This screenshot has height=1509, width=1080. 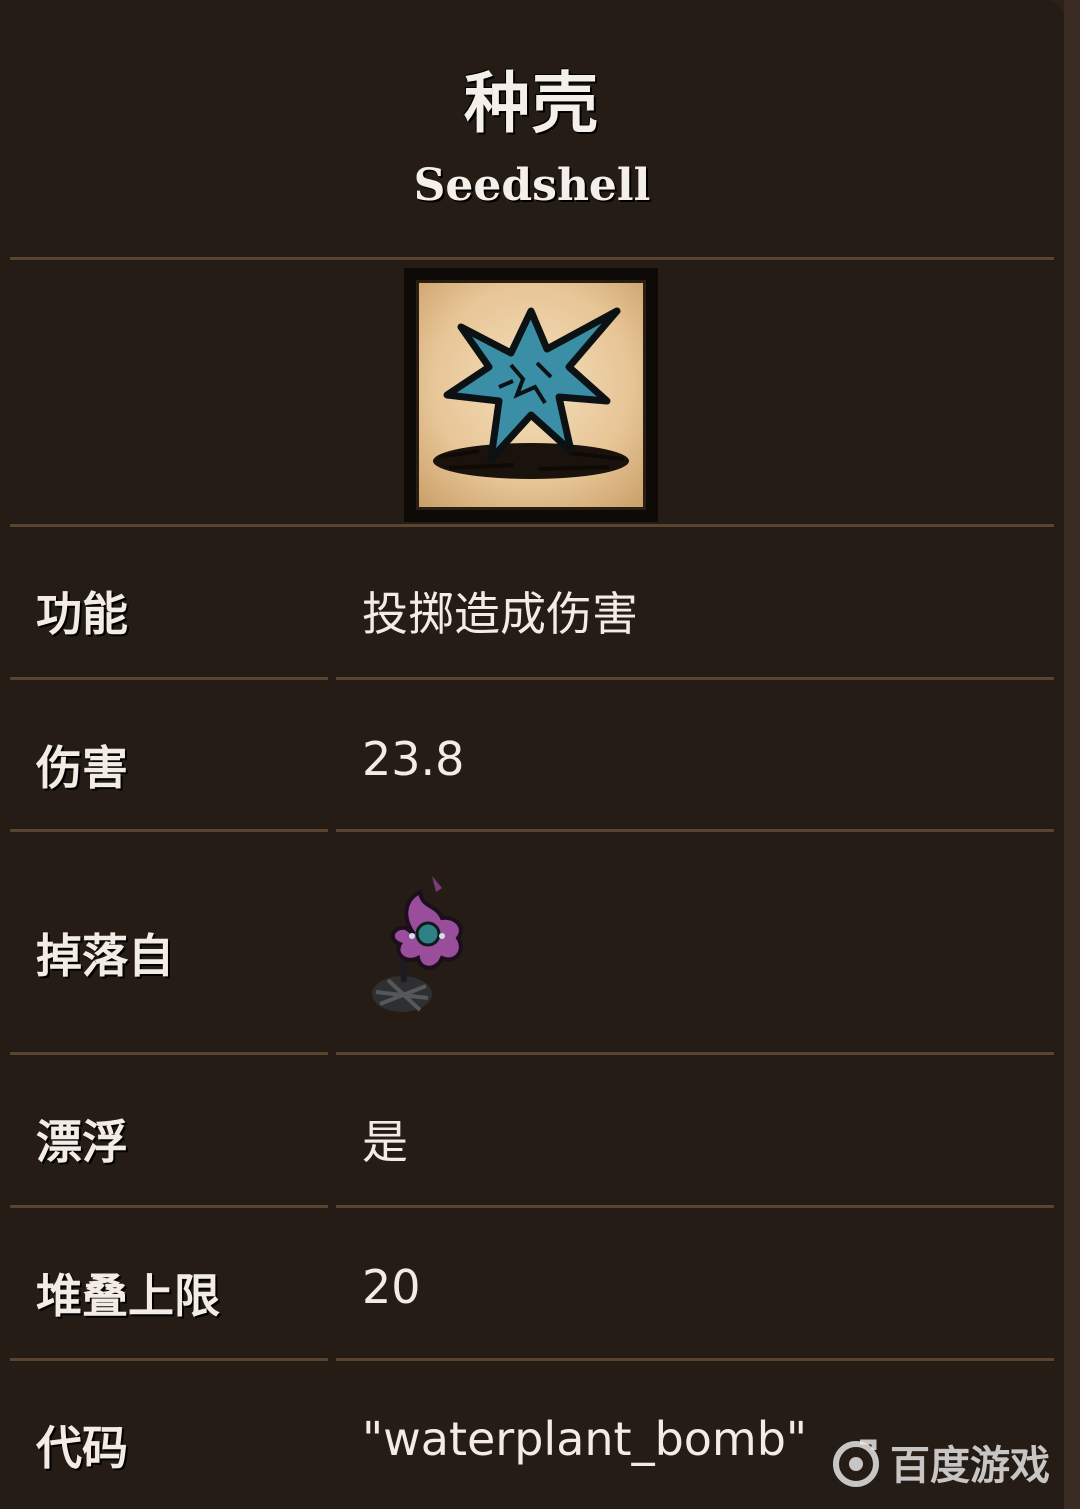 What do you see at coordinates (105, 956) in the screenshot?
I see `row-label-dropped-by: 掉落自` at bounding box center [105, 956].